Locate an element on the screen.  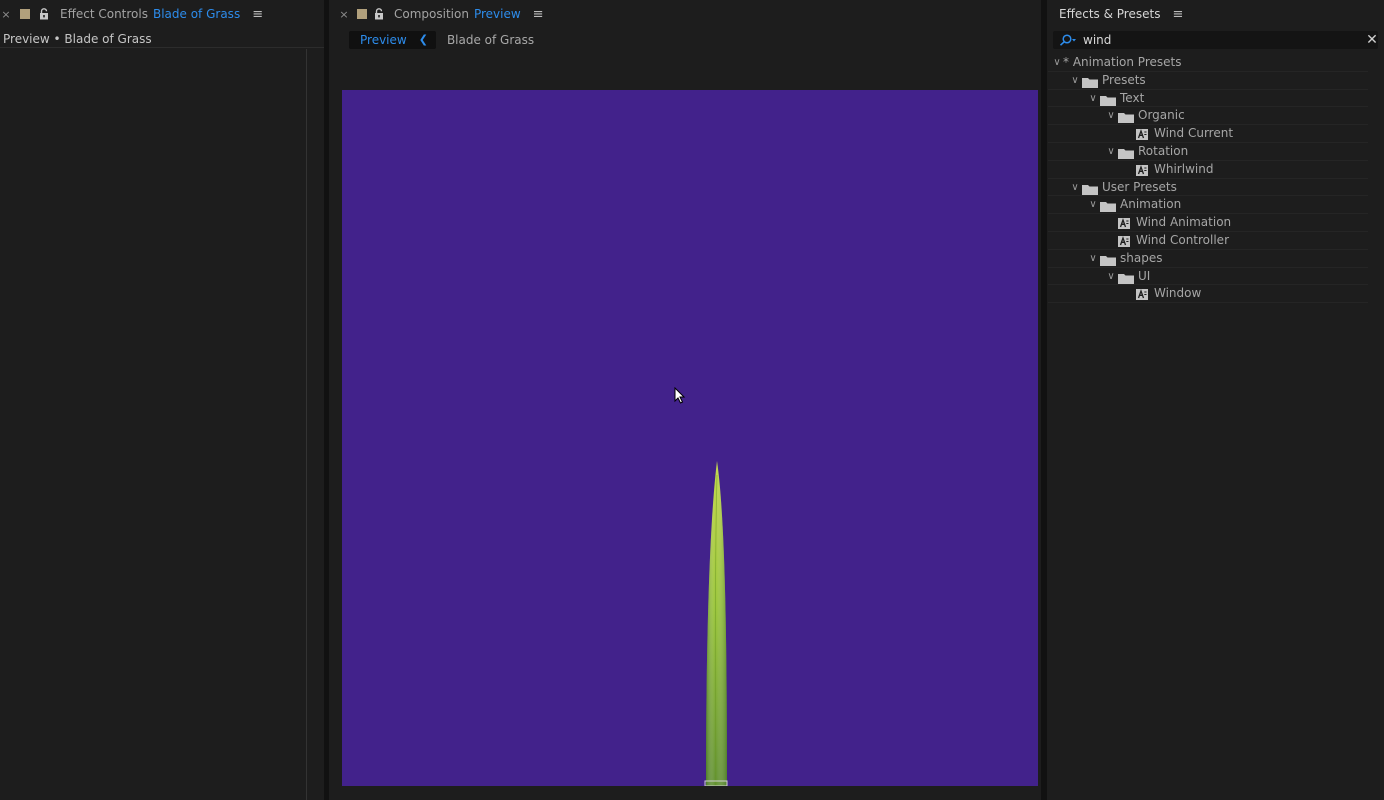
tree-preset-item: Wind Animation is located at coordinates (1208, 223).